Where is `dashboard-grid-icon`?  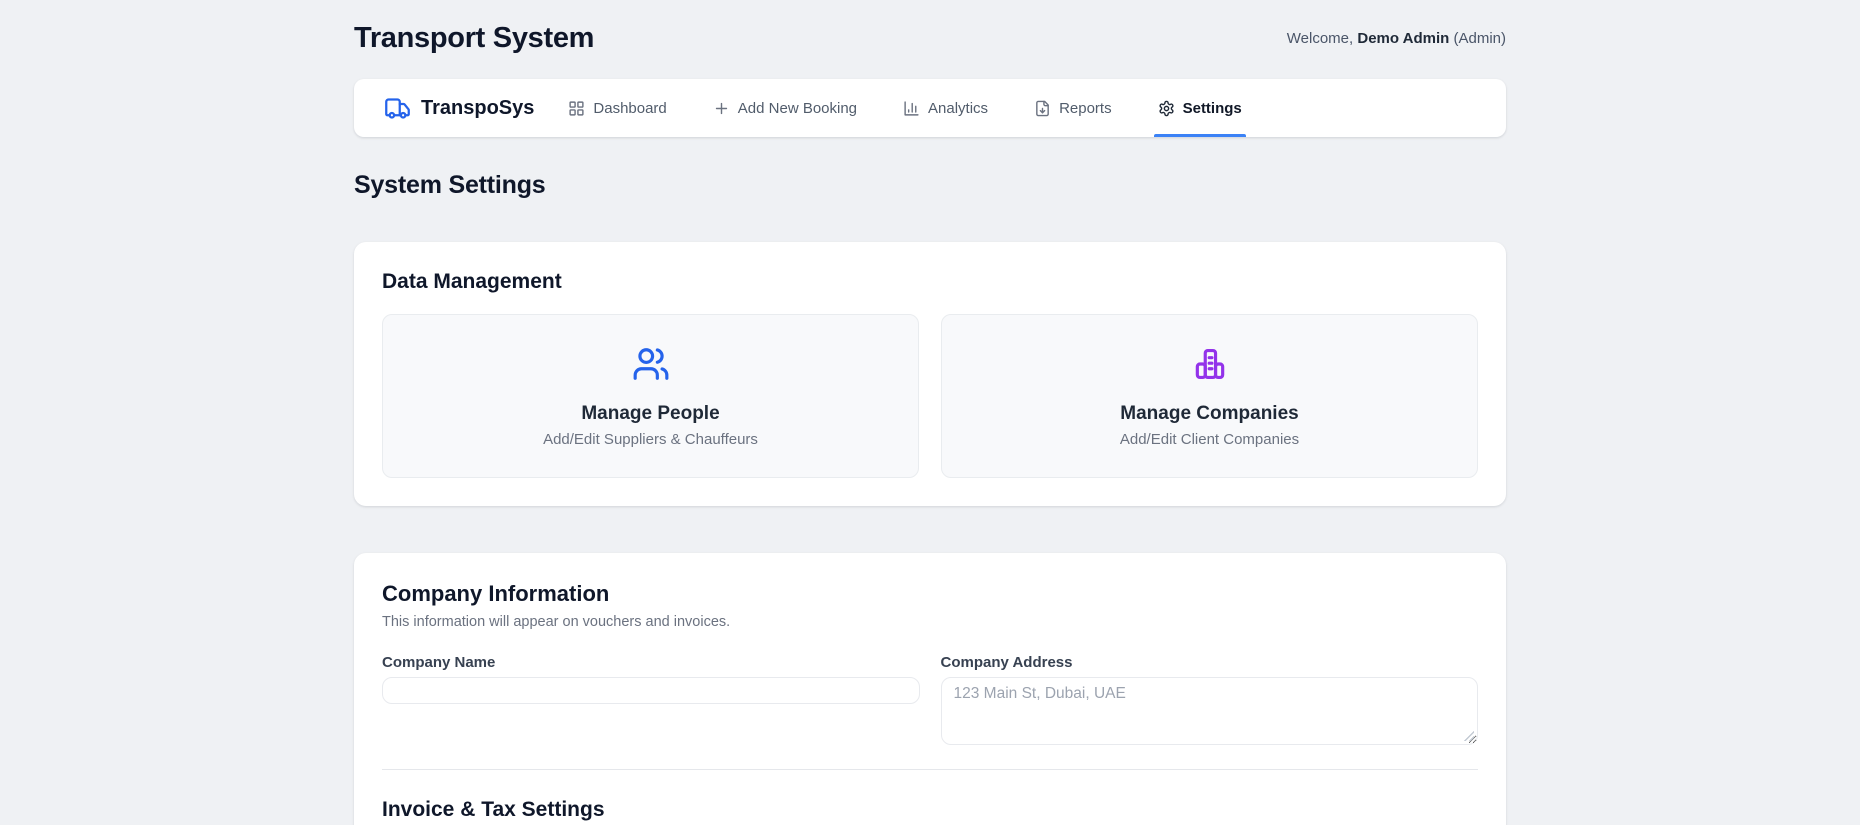
dashboard-grid-icon is located at coordinates (576, 108).